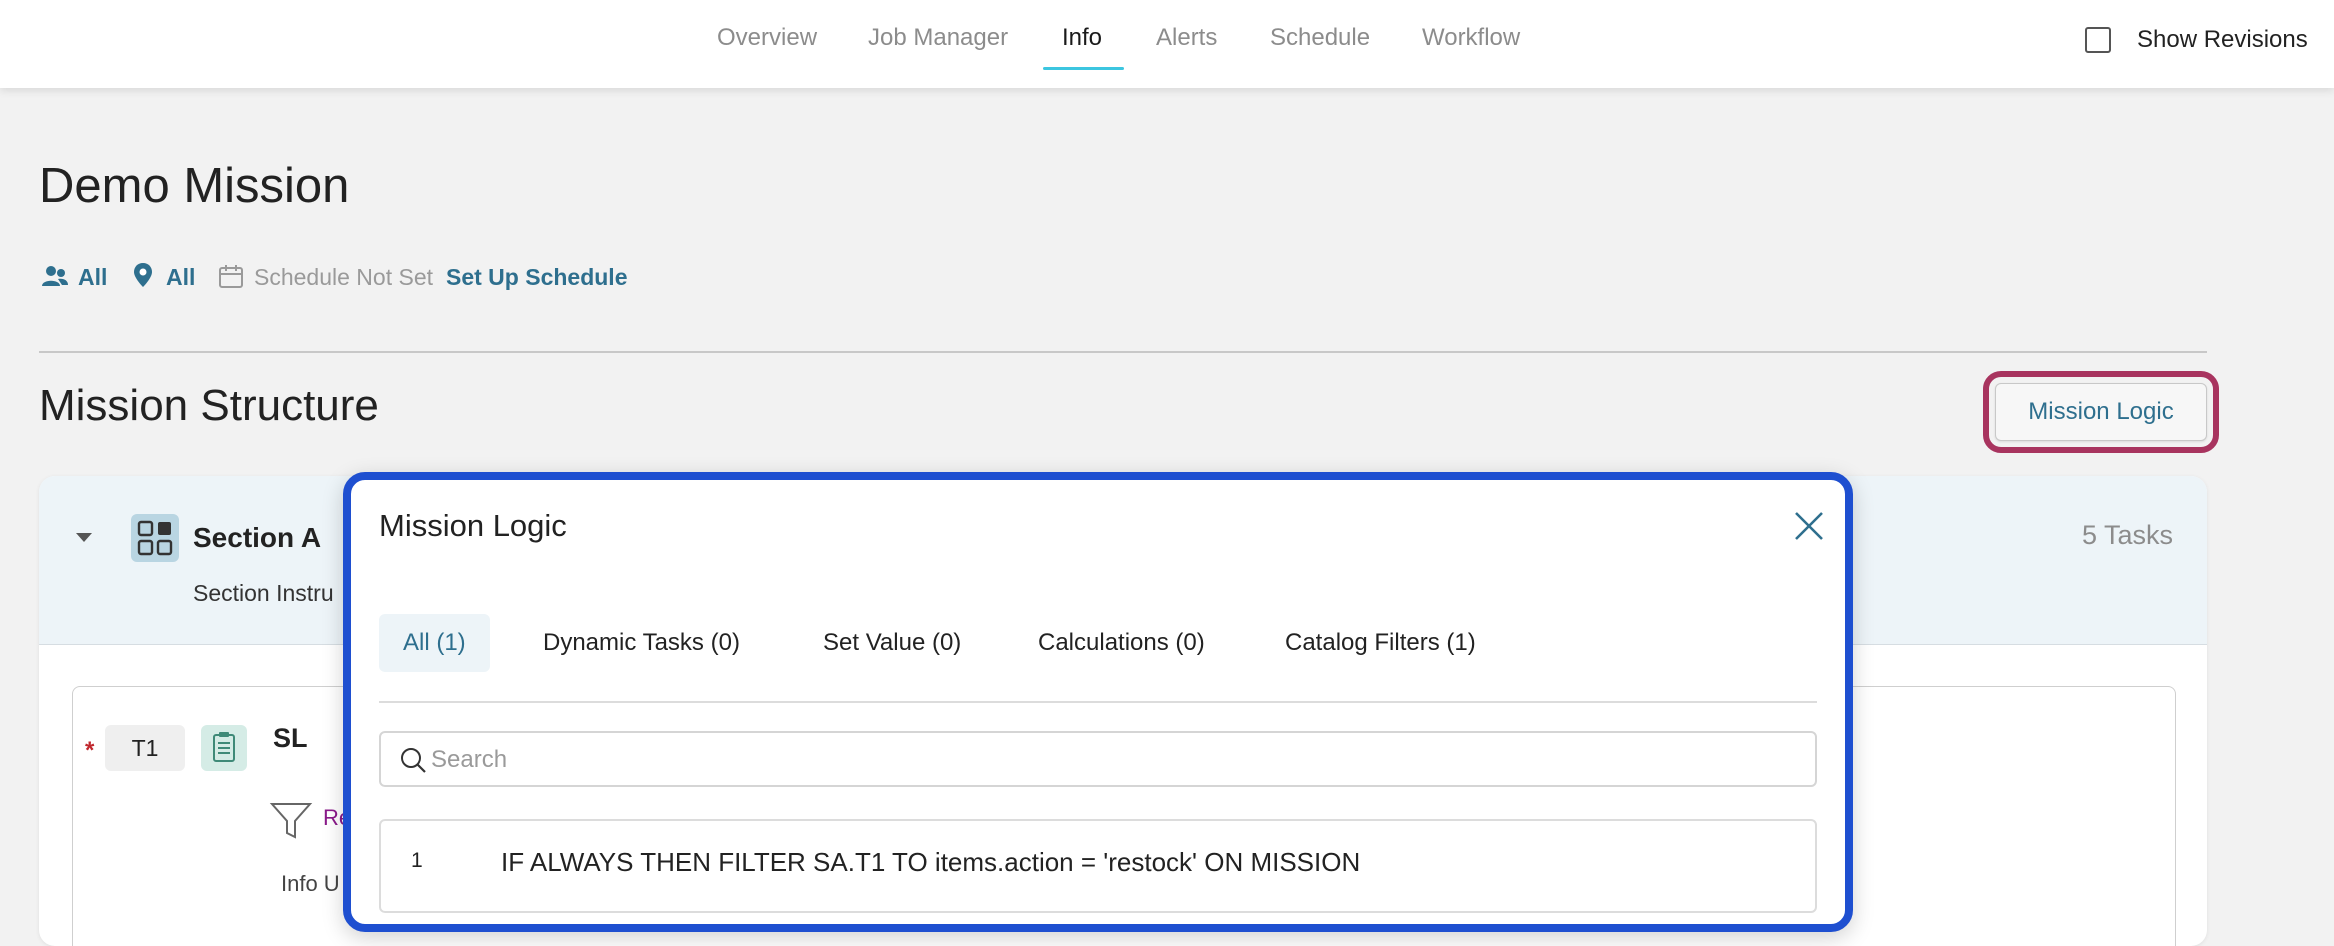 This screenshot has height=946, width=2334. What do you see at coordinates (310, 883) in the screenshot?
I see `info-text: Info U` at bounding box center [310, 883].